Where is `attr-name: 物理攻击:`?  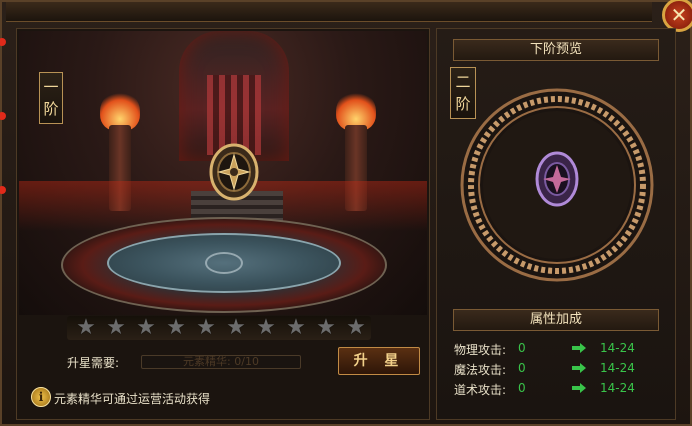
attr-name: 物理攻击: is located at coordinates (480, 350).